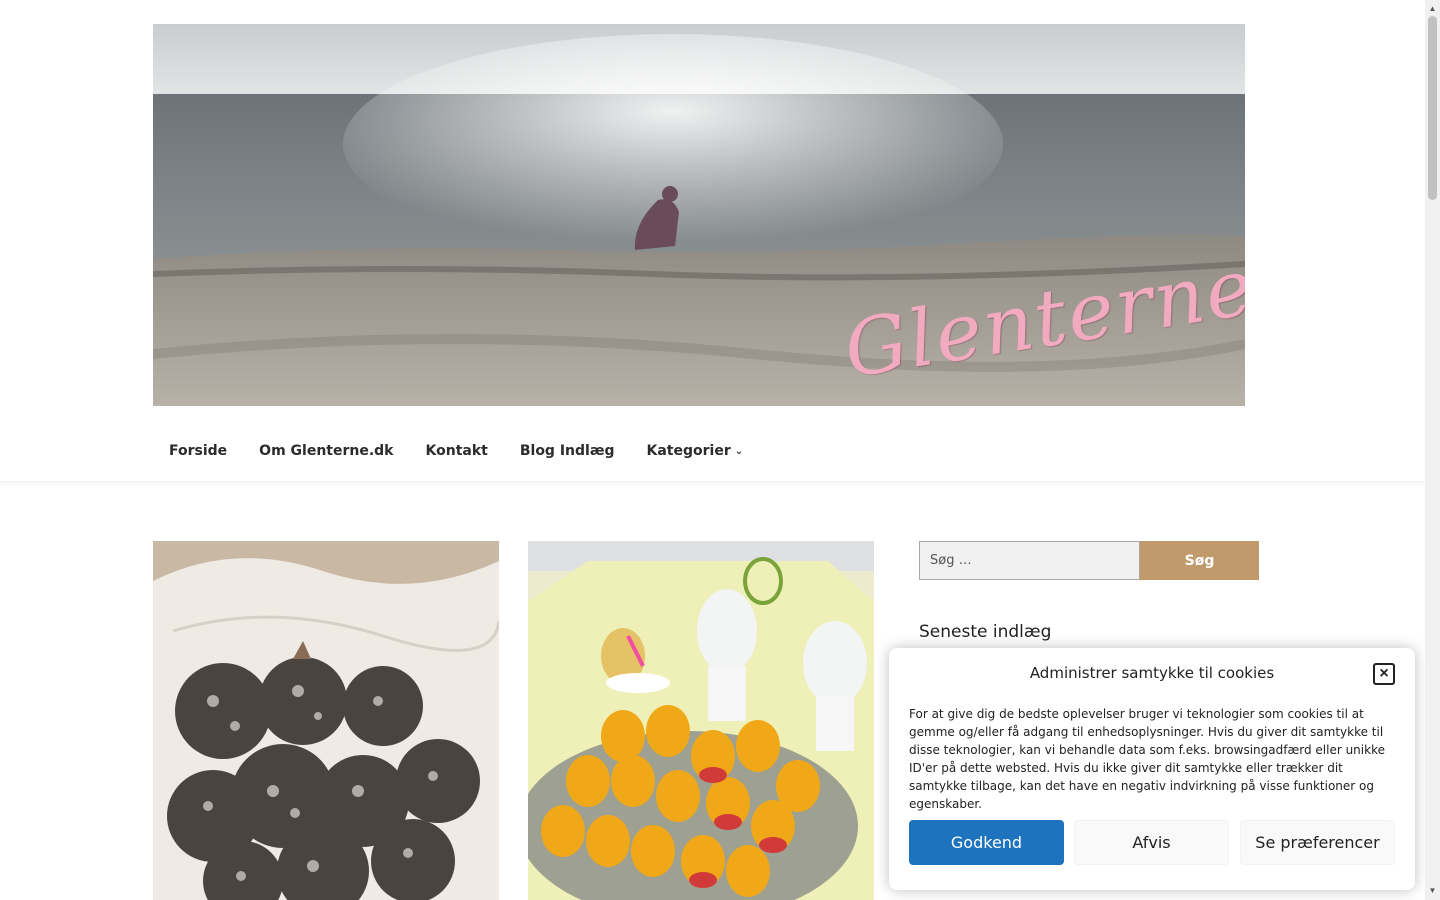 The height and width of the screenshot is (900, 1440). Describe the element at coordinates (1199, 560) in the screenshot. I see `search-button: Søg` at that location.